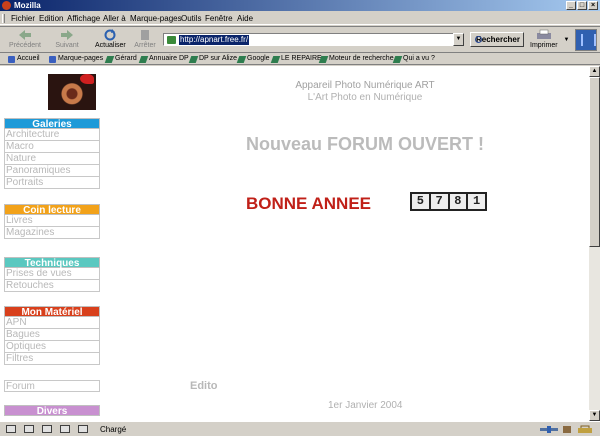 Image resolution: width=600 pixels, height=436 pixels. I want to click on search-label: Rechercher, so click(497, 39).